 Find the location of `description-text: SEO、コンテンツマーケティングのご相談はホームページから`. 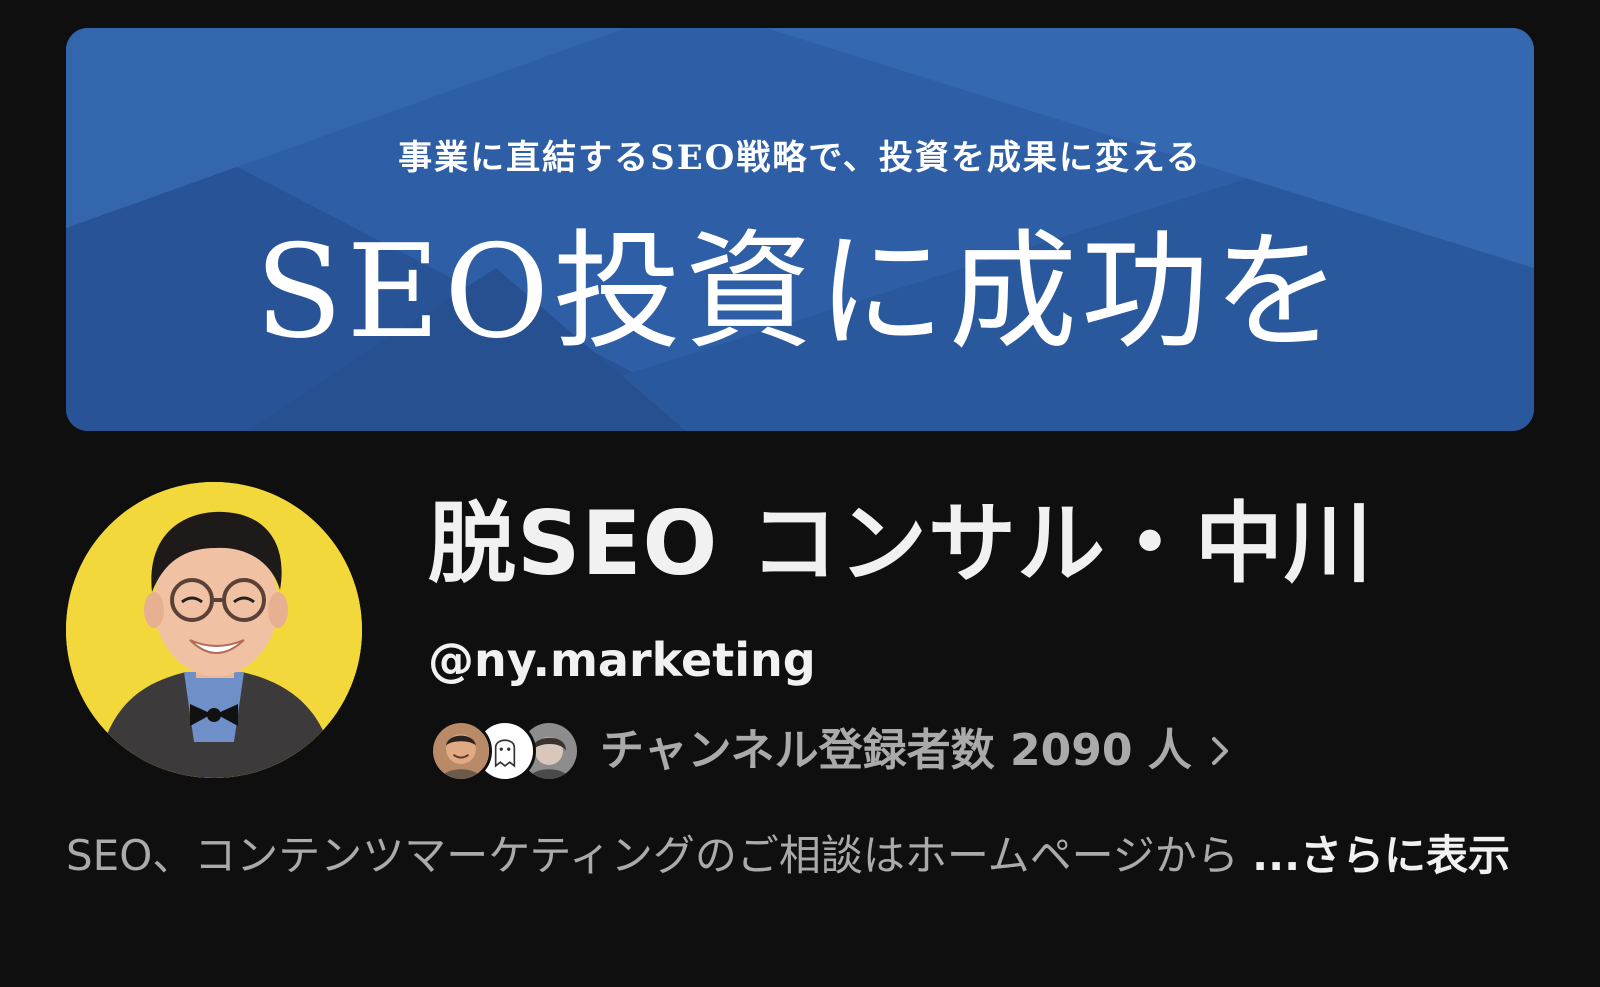

description-text: SEO、コンテンツマーケティングのご相談はホームページから is located at coordinates (652, 855).